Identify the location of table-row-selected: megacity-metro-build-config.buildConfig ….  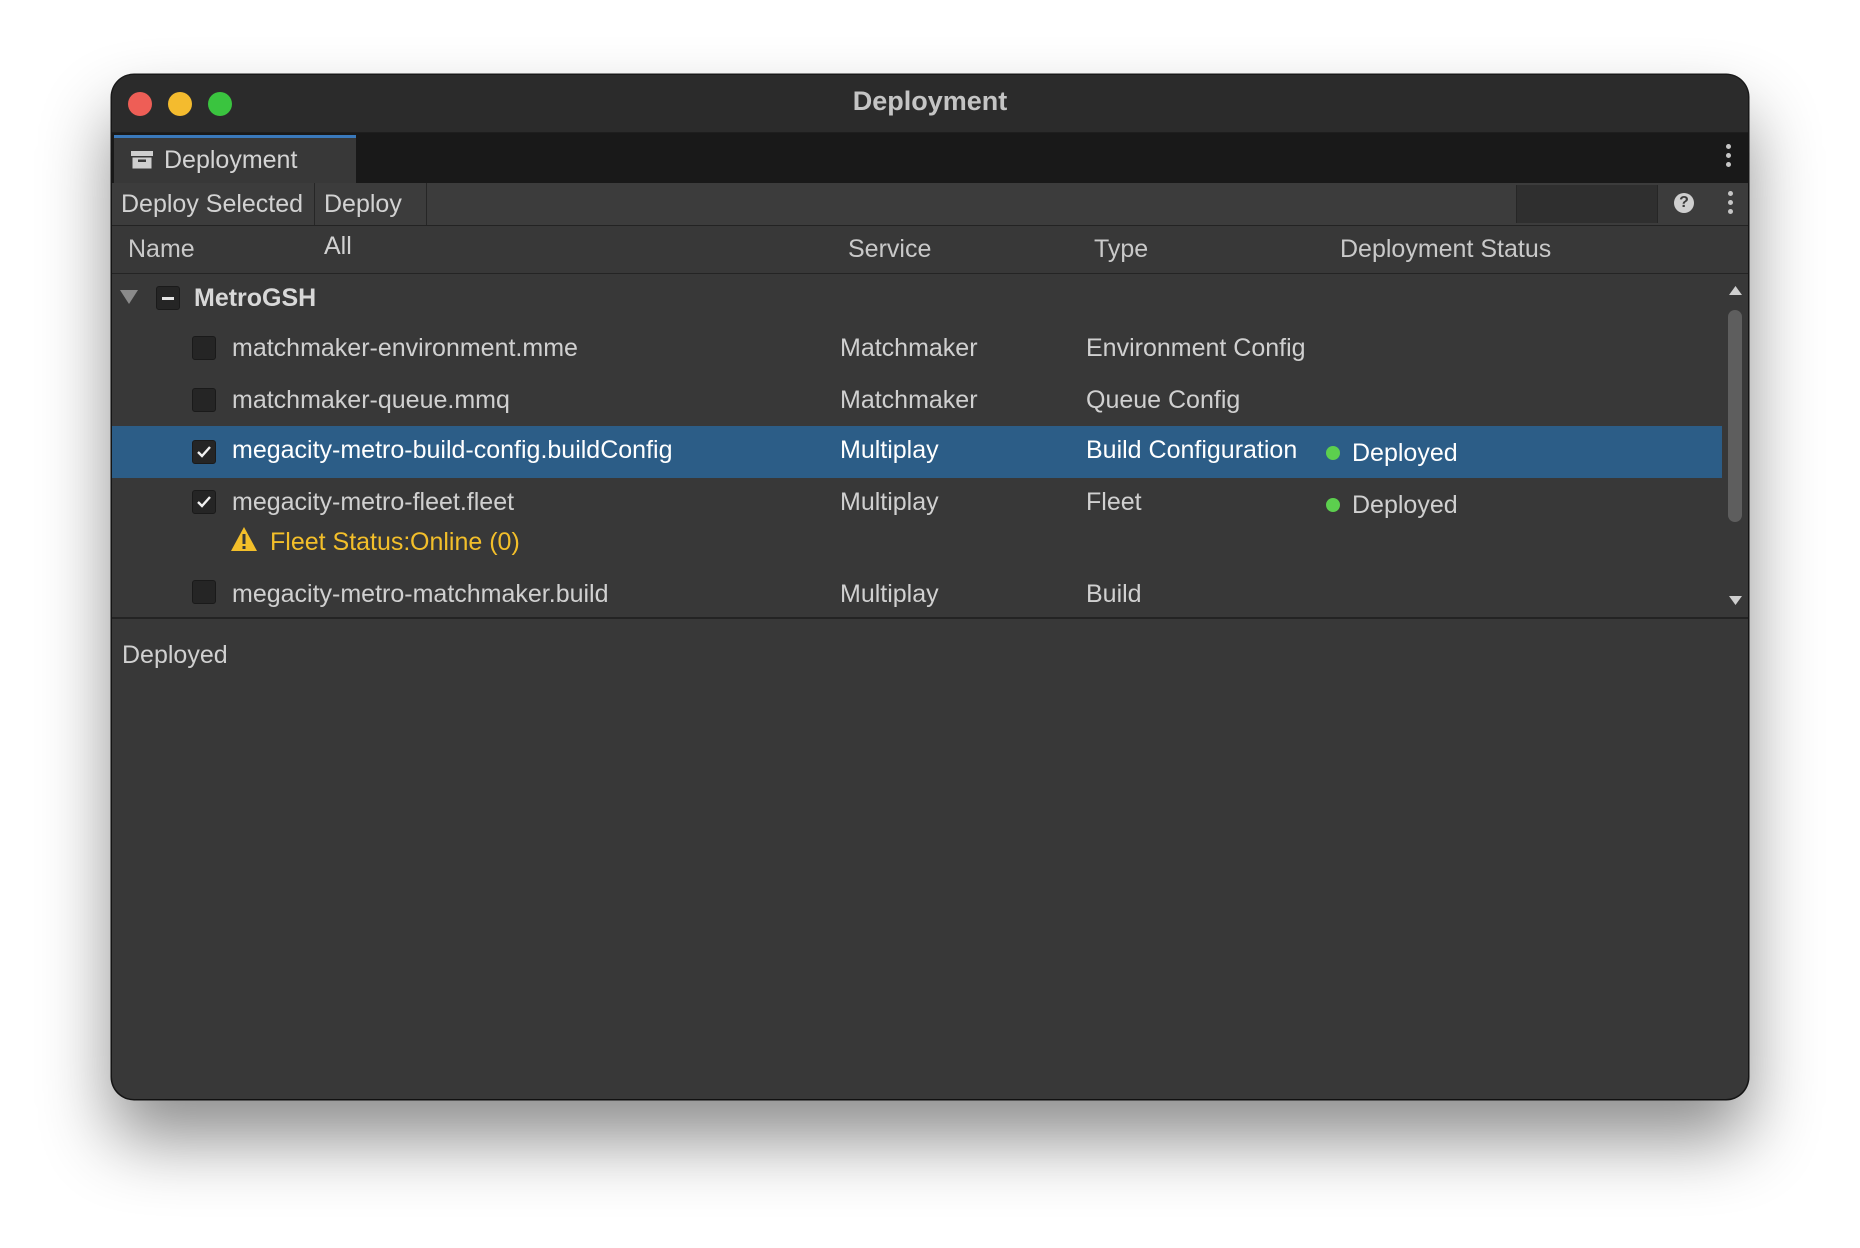
(917, 452).